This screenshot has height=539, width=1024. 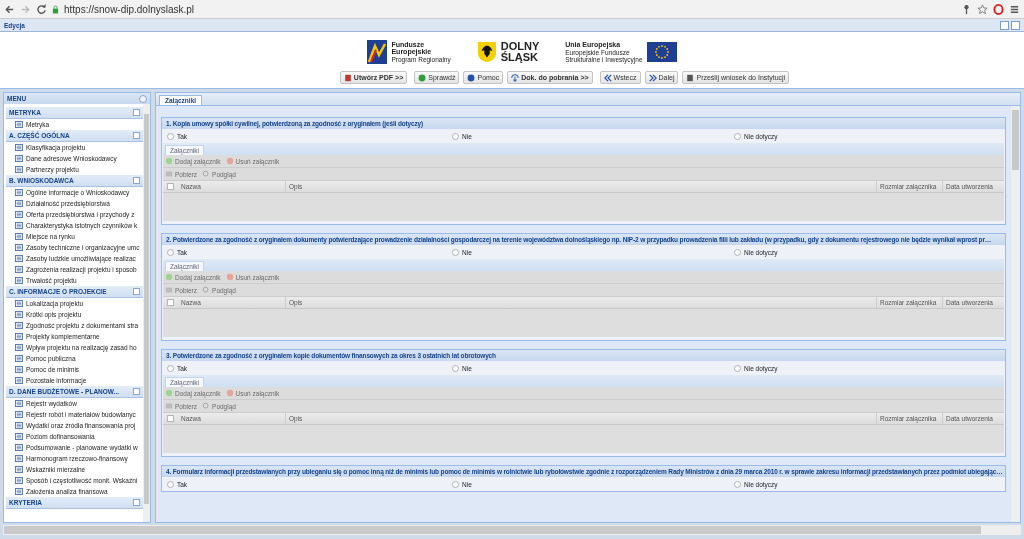 I want to click on menu-icon, so click(x=1014, y=9).